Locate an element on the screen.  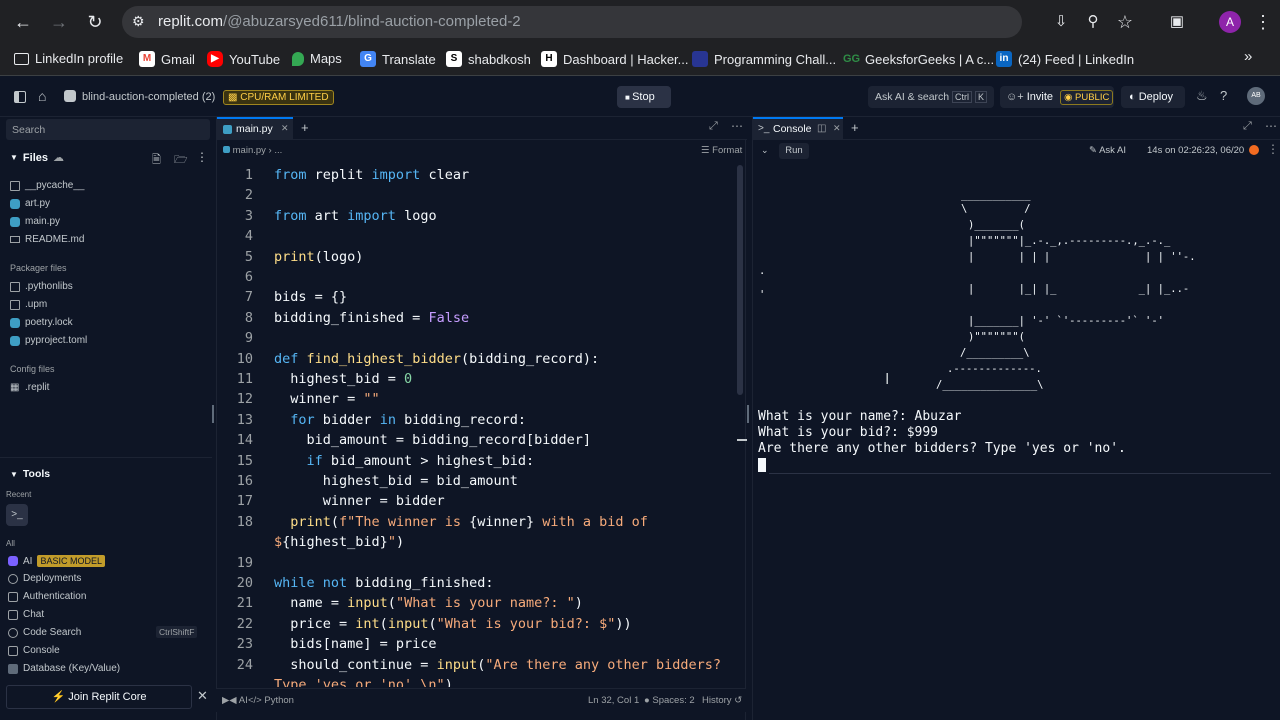
bookmark-gmail: M Gmail is located at coordinates (167, 59).